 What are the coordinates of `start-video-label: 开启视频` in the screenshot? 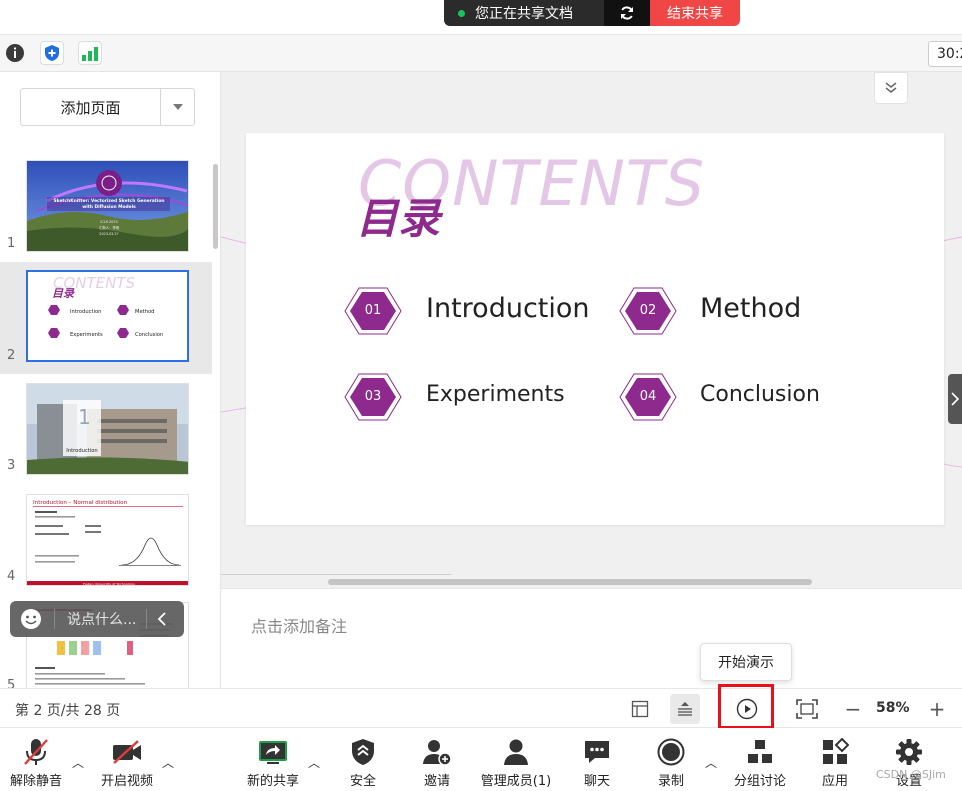 It's located at (126, 781).